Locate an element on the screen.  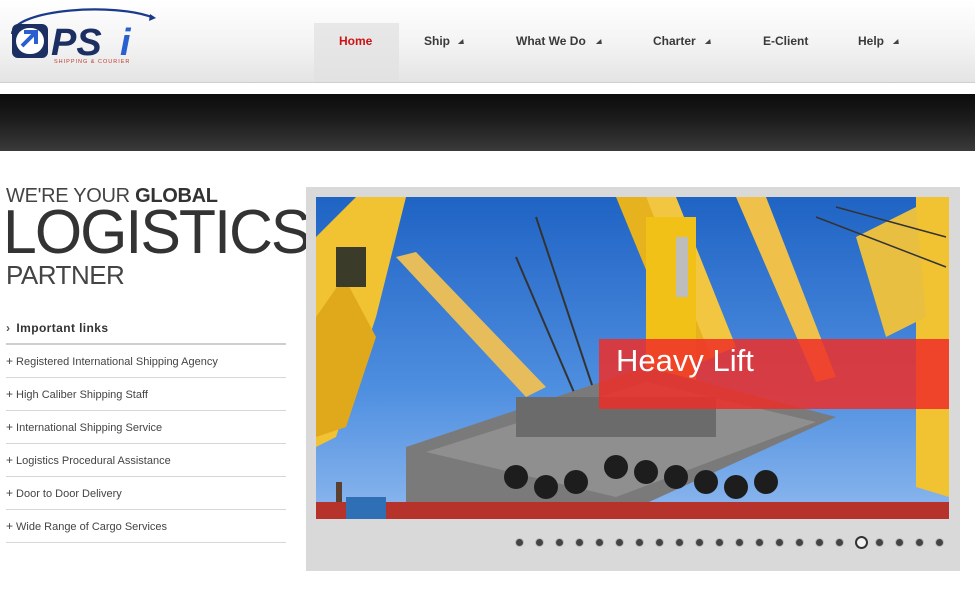
links-heading-label: Important links is located at coordinates (62, 328).